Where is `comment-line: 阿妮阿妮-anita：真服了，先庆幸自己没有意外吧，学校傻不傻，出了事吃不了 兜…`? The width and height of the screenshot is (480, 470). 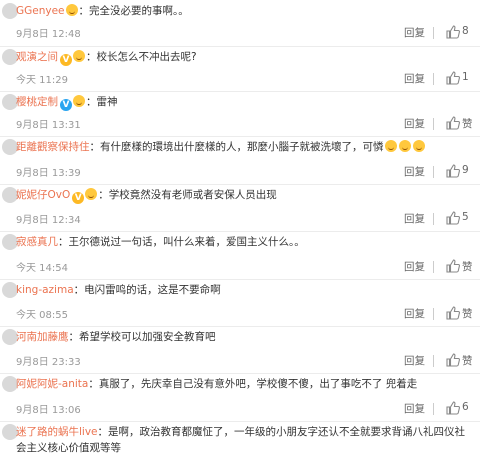 comment-line: 阿妮阿妮-anita：真服了，先庆幸自己没有意外吧，学校傻不傻，出了事吃不了 兜… is located at coordinates (216, 384).